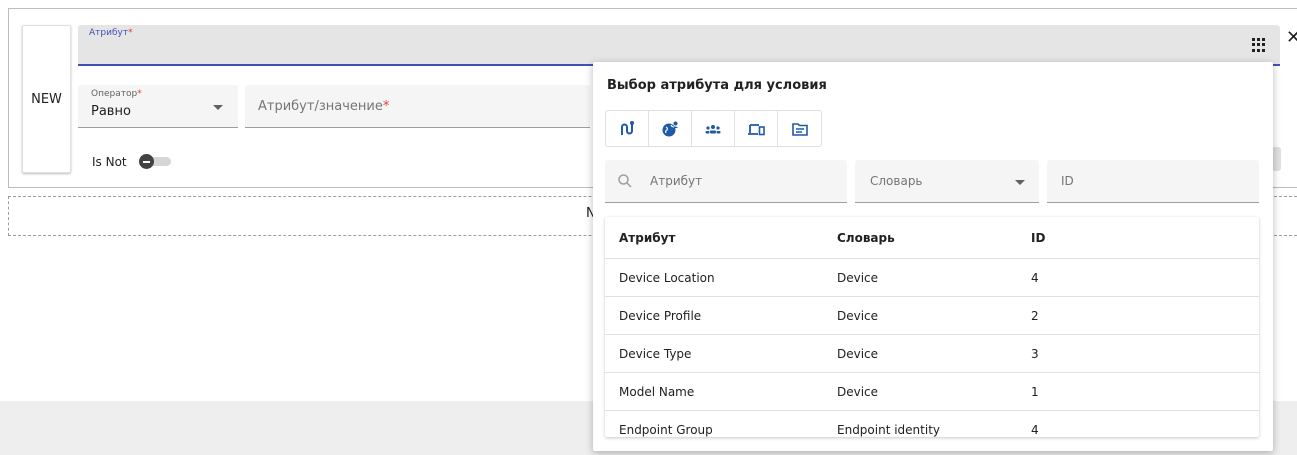 Image resolution: width=1297 pixels, height=455 pixels. Describe the element at coordinates (889, 429) in the screenshot. I see `cell-dictionary: Endpoint identity` at that location.